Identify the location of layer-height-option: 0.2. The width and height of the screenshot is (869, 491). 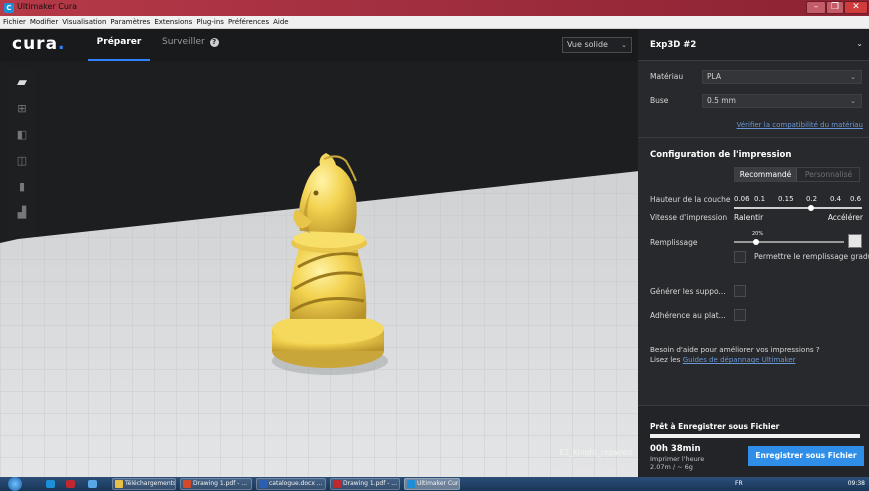
(811, 199).